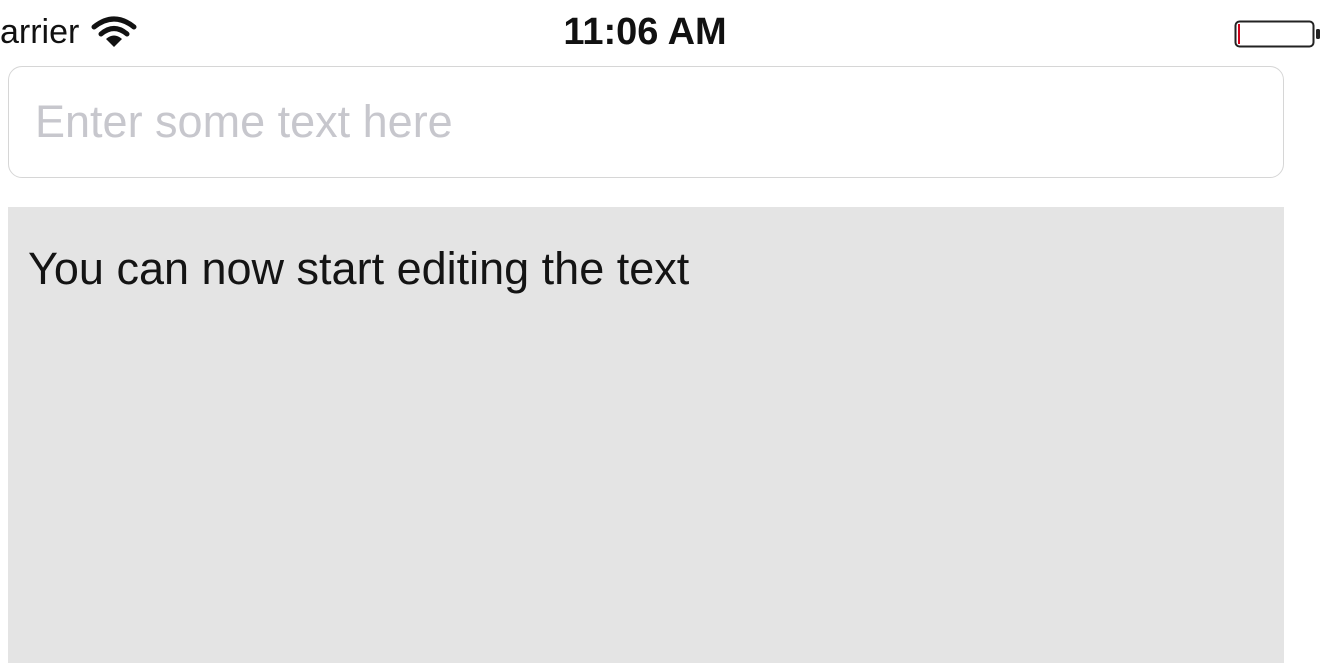 This screenshot has height=663, width=1331. Describe the element at coordinates (1239, 34) in the screenshot. I see `battery-level-fill` at that location.